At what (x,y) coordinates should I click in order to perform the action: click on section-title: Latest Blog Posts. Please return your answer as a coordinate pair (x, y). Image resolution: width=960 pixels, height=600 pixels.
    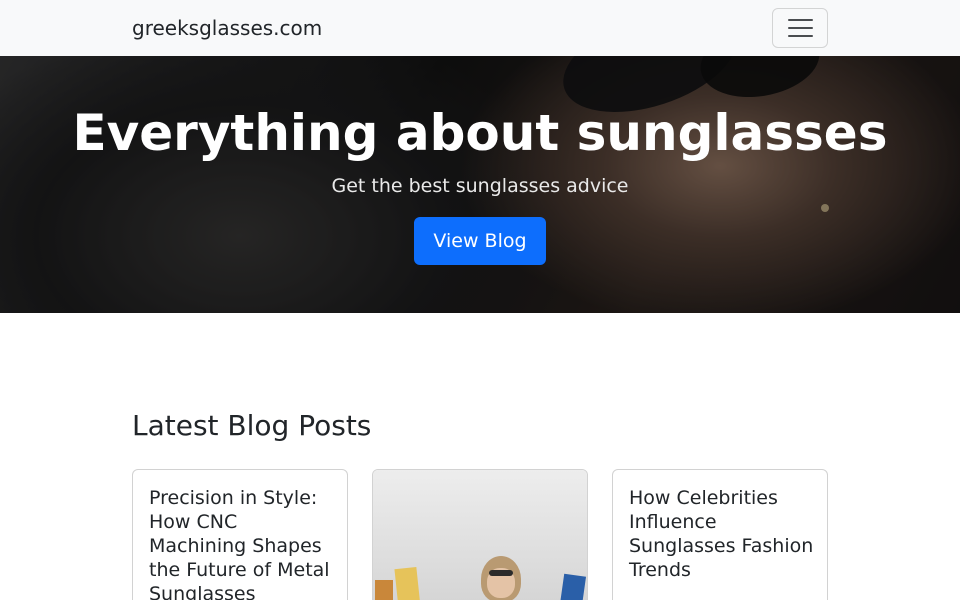
    Looking at the image, I should click on (252, 425).